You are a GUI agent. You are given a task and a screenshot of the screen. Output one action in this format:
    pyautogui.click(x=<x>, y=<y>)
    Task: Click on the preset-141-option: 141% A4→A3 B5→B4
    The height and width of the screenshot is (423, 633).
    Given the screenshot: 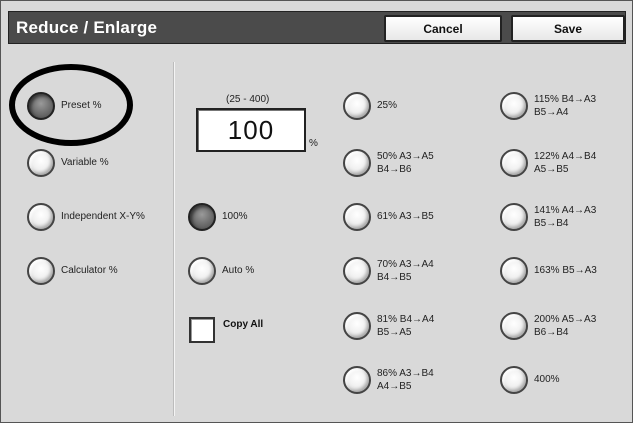 What is the action you would take?
    pyautogui.click(x=548, y=217)
    